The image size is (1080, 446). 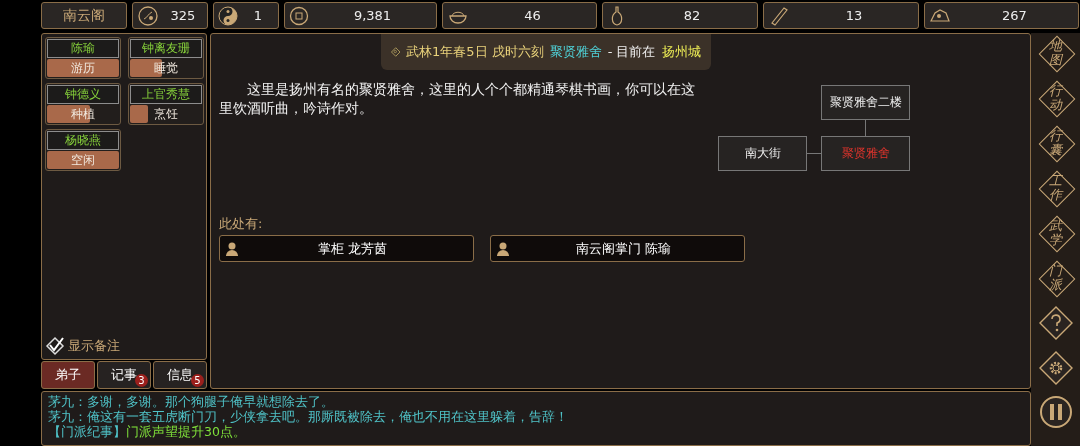 What do you see at coordinates (1055, 368) in the screenshot?
I see `settings-icon` at bounding box center [1055, 368].